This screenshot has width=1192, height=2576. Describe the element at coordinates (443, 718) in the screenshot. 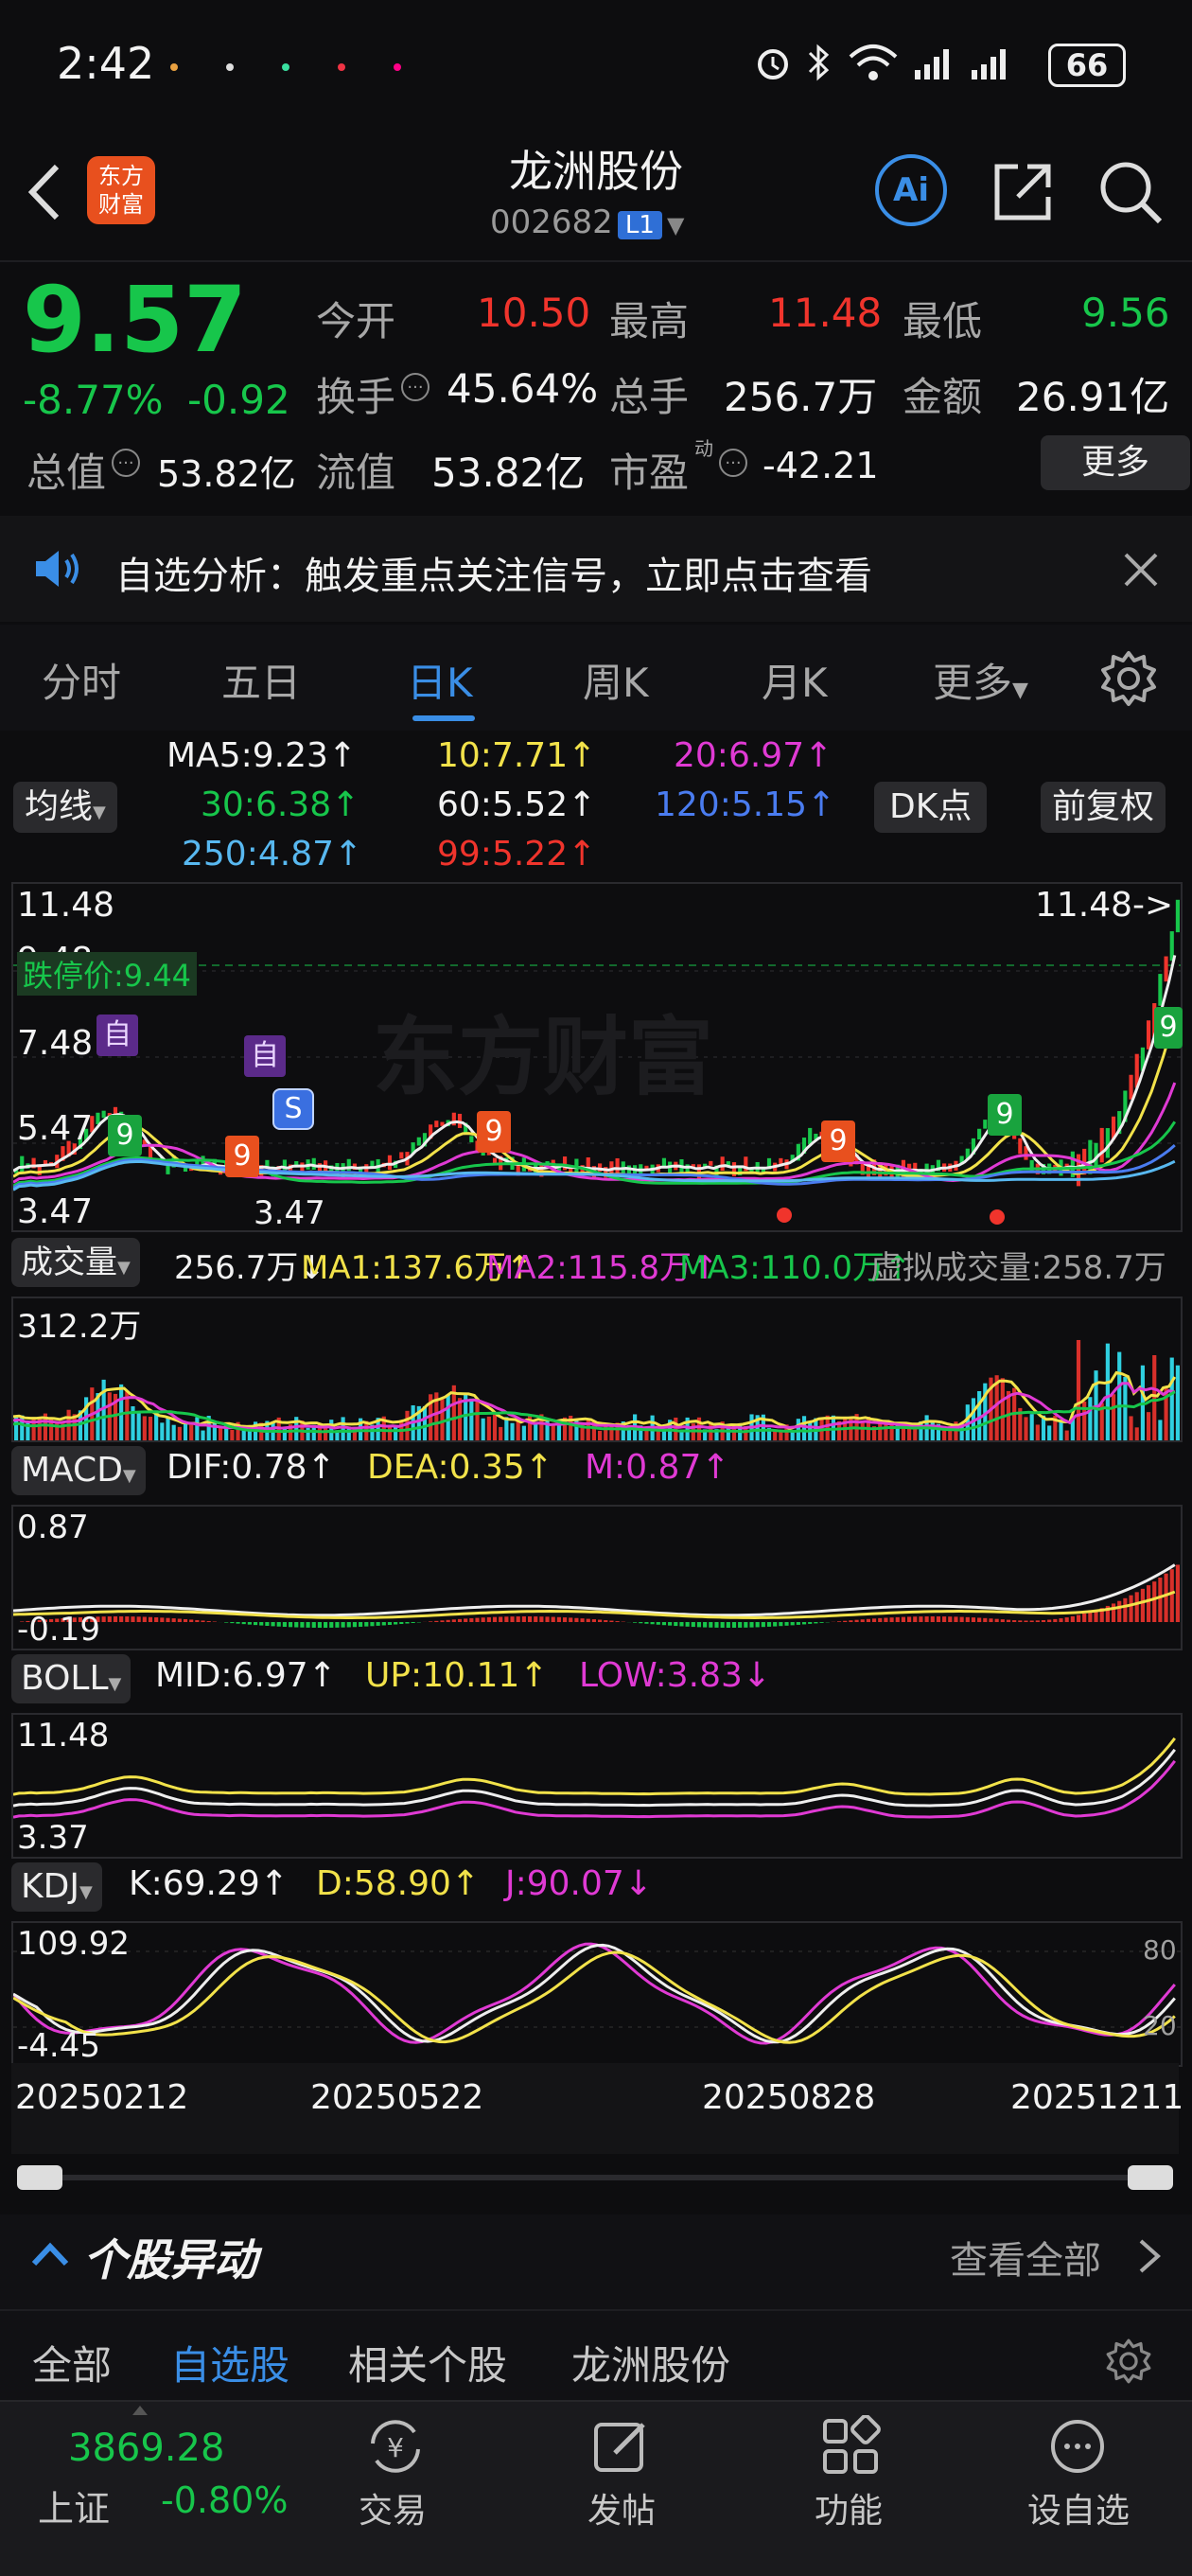

I see `active-tab-indicator` at that location.